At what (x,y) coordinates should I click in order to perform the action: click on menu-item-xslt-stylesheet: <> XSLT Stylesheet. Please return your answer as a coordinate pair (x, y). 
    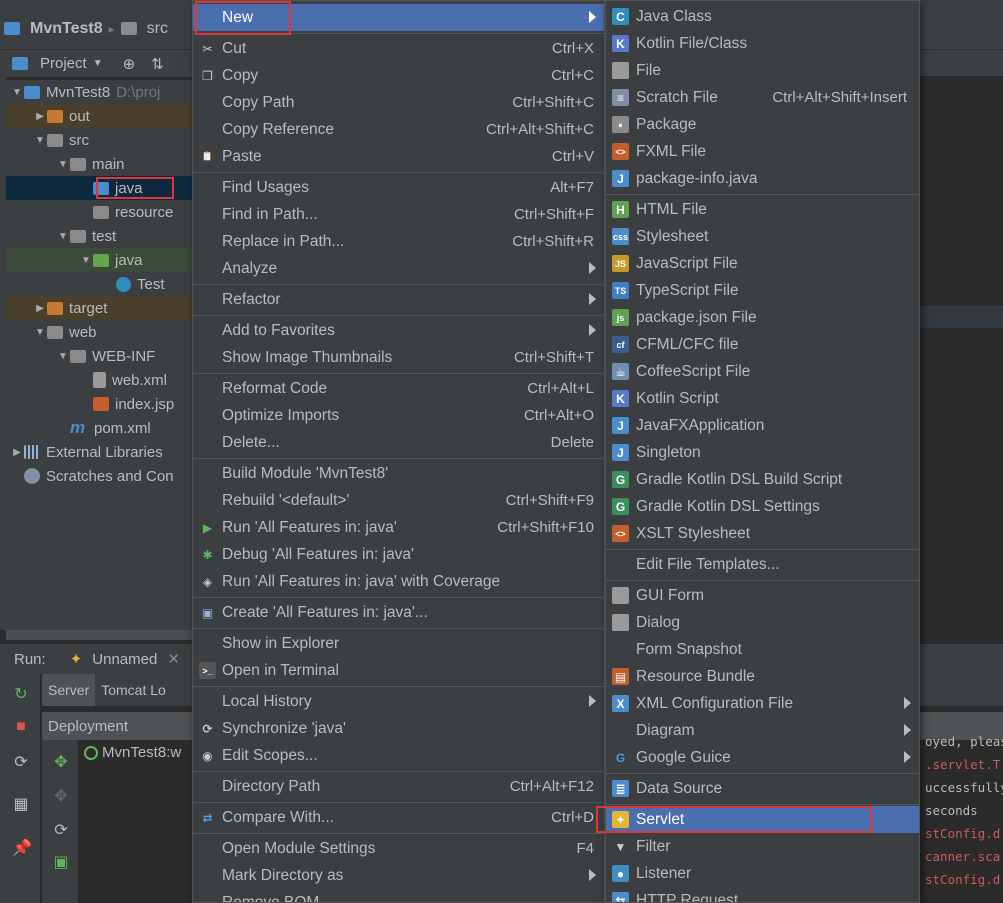
    Looking at the image, I should click on (762, 533).